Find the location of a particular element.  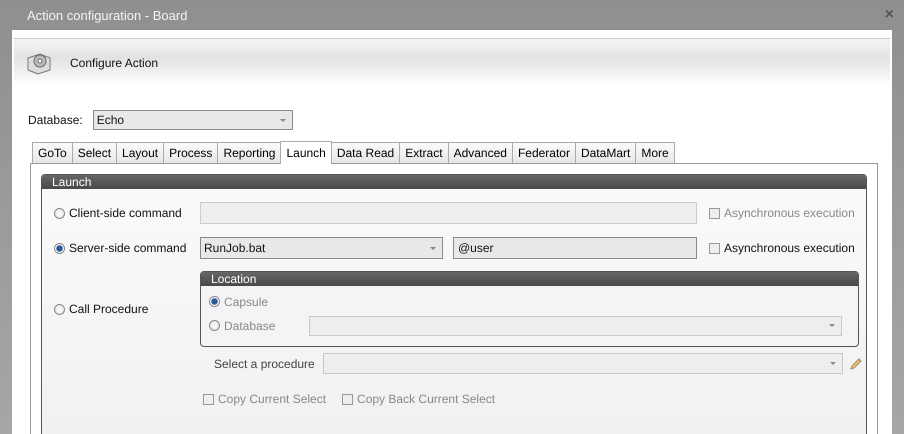

server-side-radio: Server-side command is located at coordinates (127, 248).